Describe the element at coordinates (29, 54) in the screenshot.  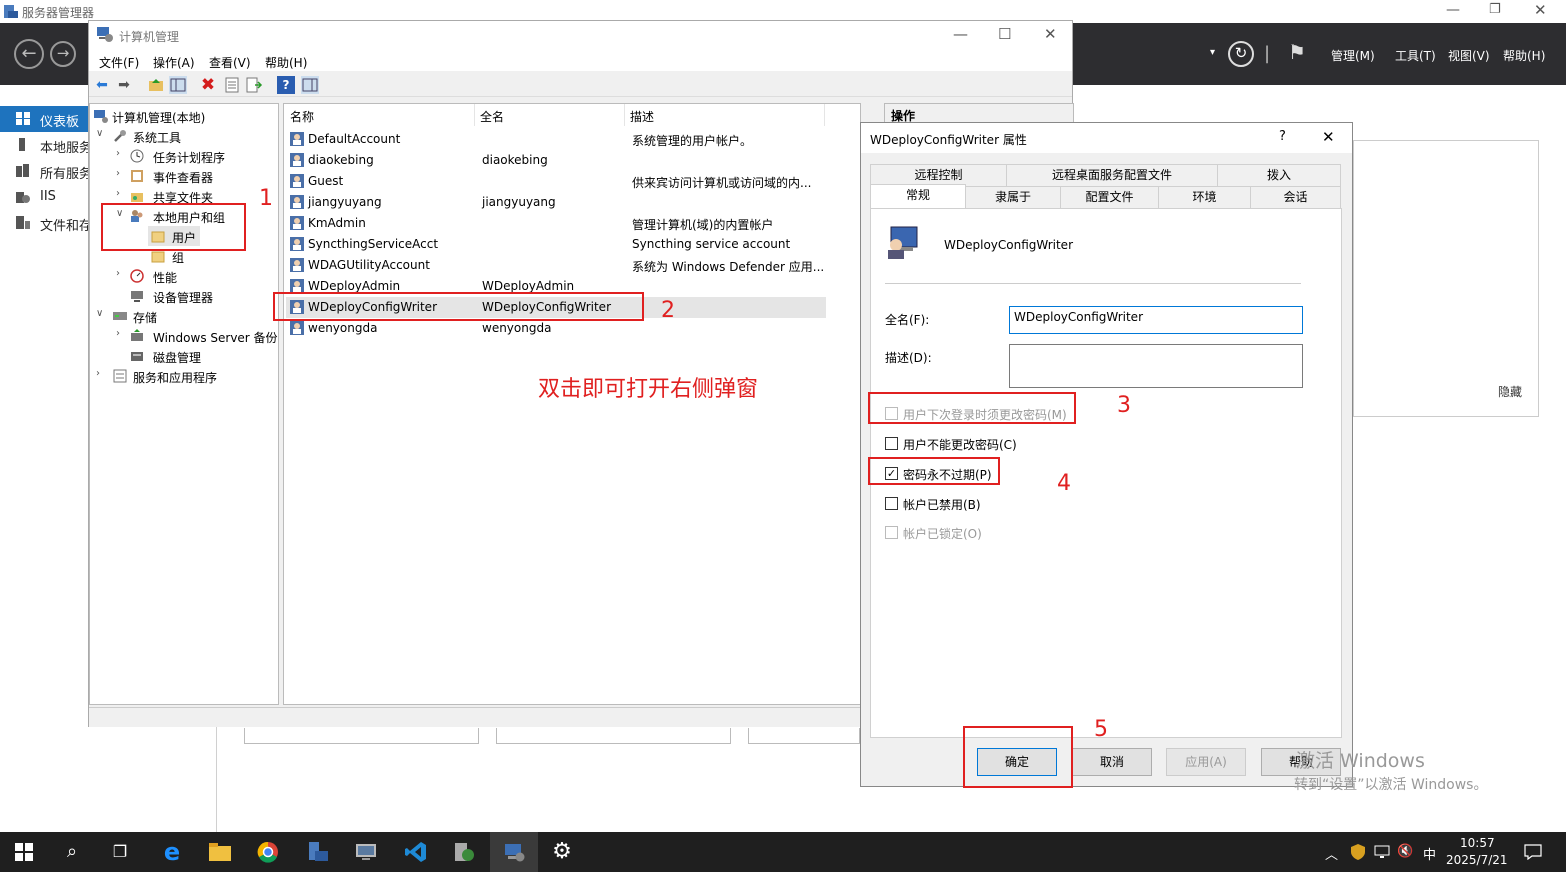
I see `back-icon: ←` at that location.